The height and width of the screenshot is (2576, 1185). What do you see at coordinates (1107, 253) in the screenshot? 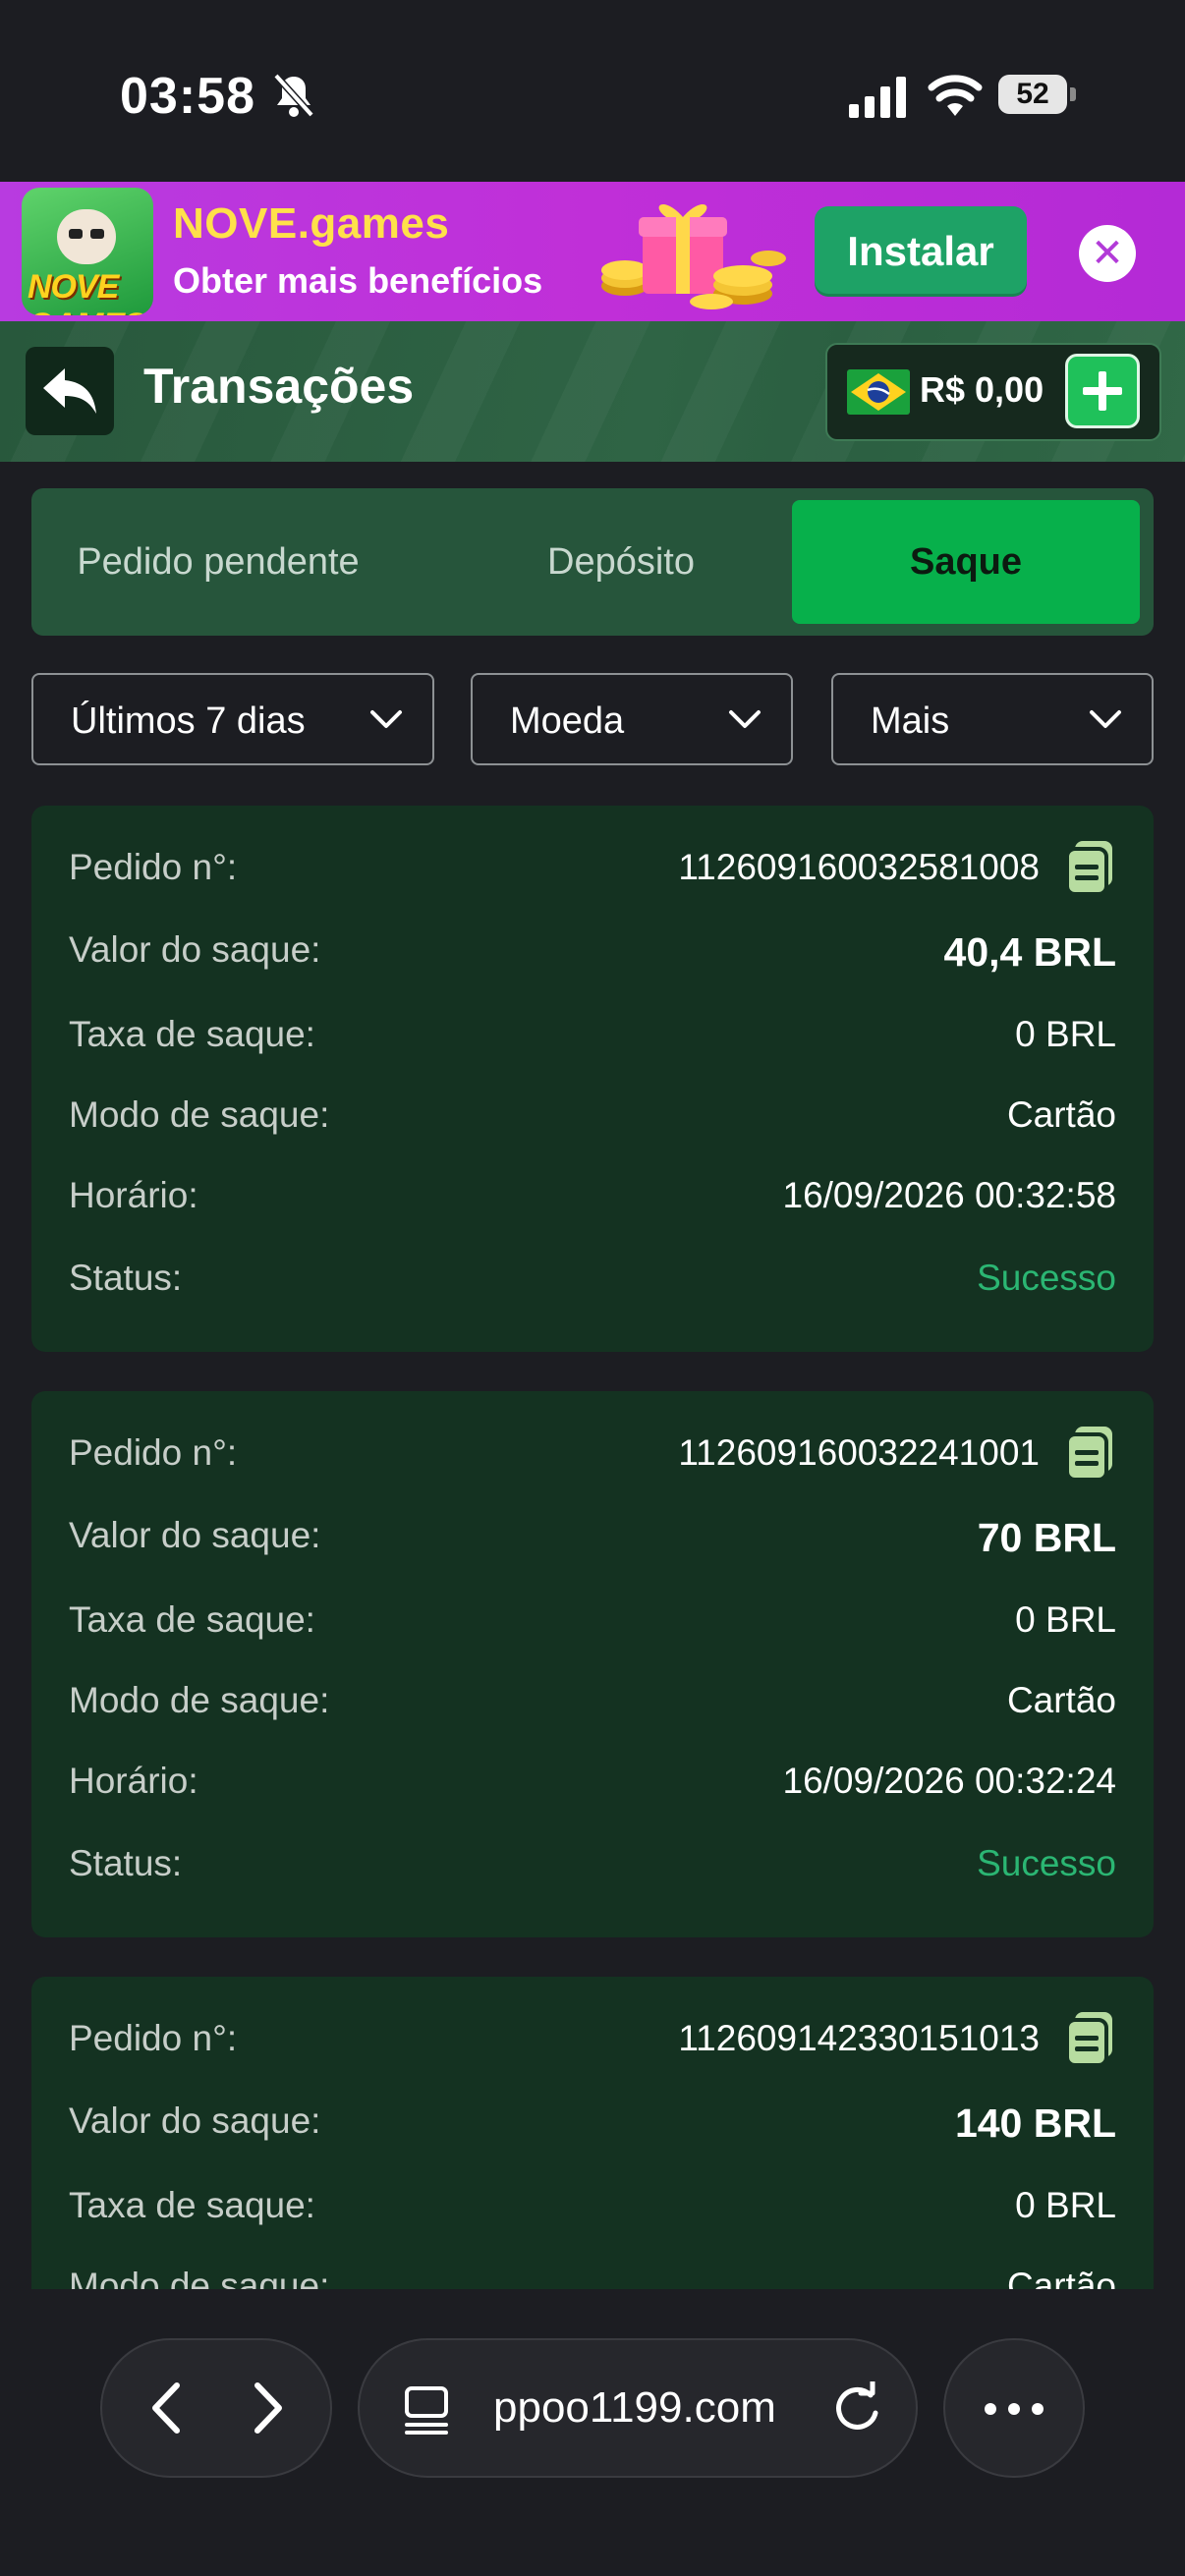
I see `close-banner-icon: ✕` at bounding box center [1107, 253].